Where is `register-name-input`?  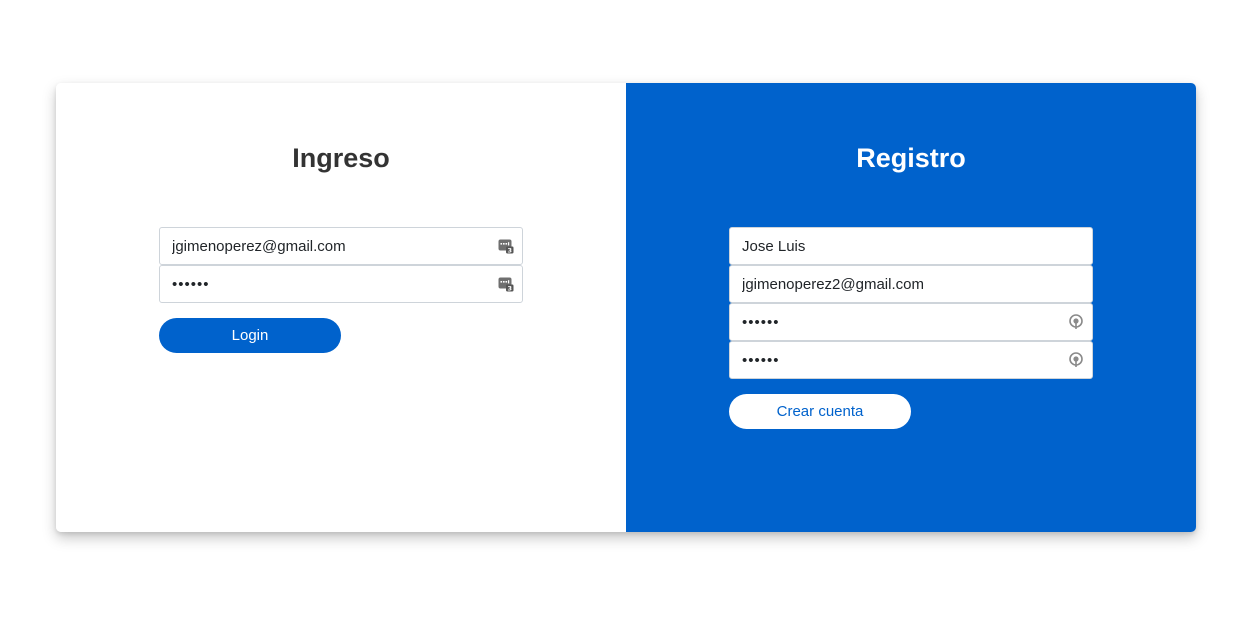
register-name-input is located at coordinates (911, 246).